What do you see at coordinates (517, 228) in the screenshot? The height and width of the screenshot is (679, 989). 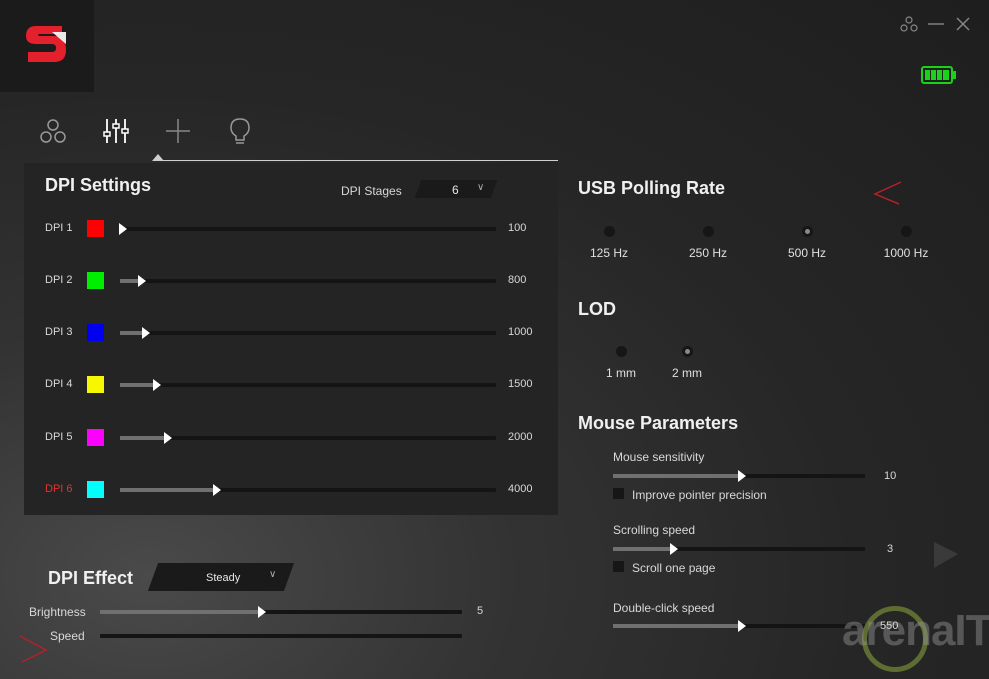 I see `dpi-value: 100` at bounding box center [517, 228].